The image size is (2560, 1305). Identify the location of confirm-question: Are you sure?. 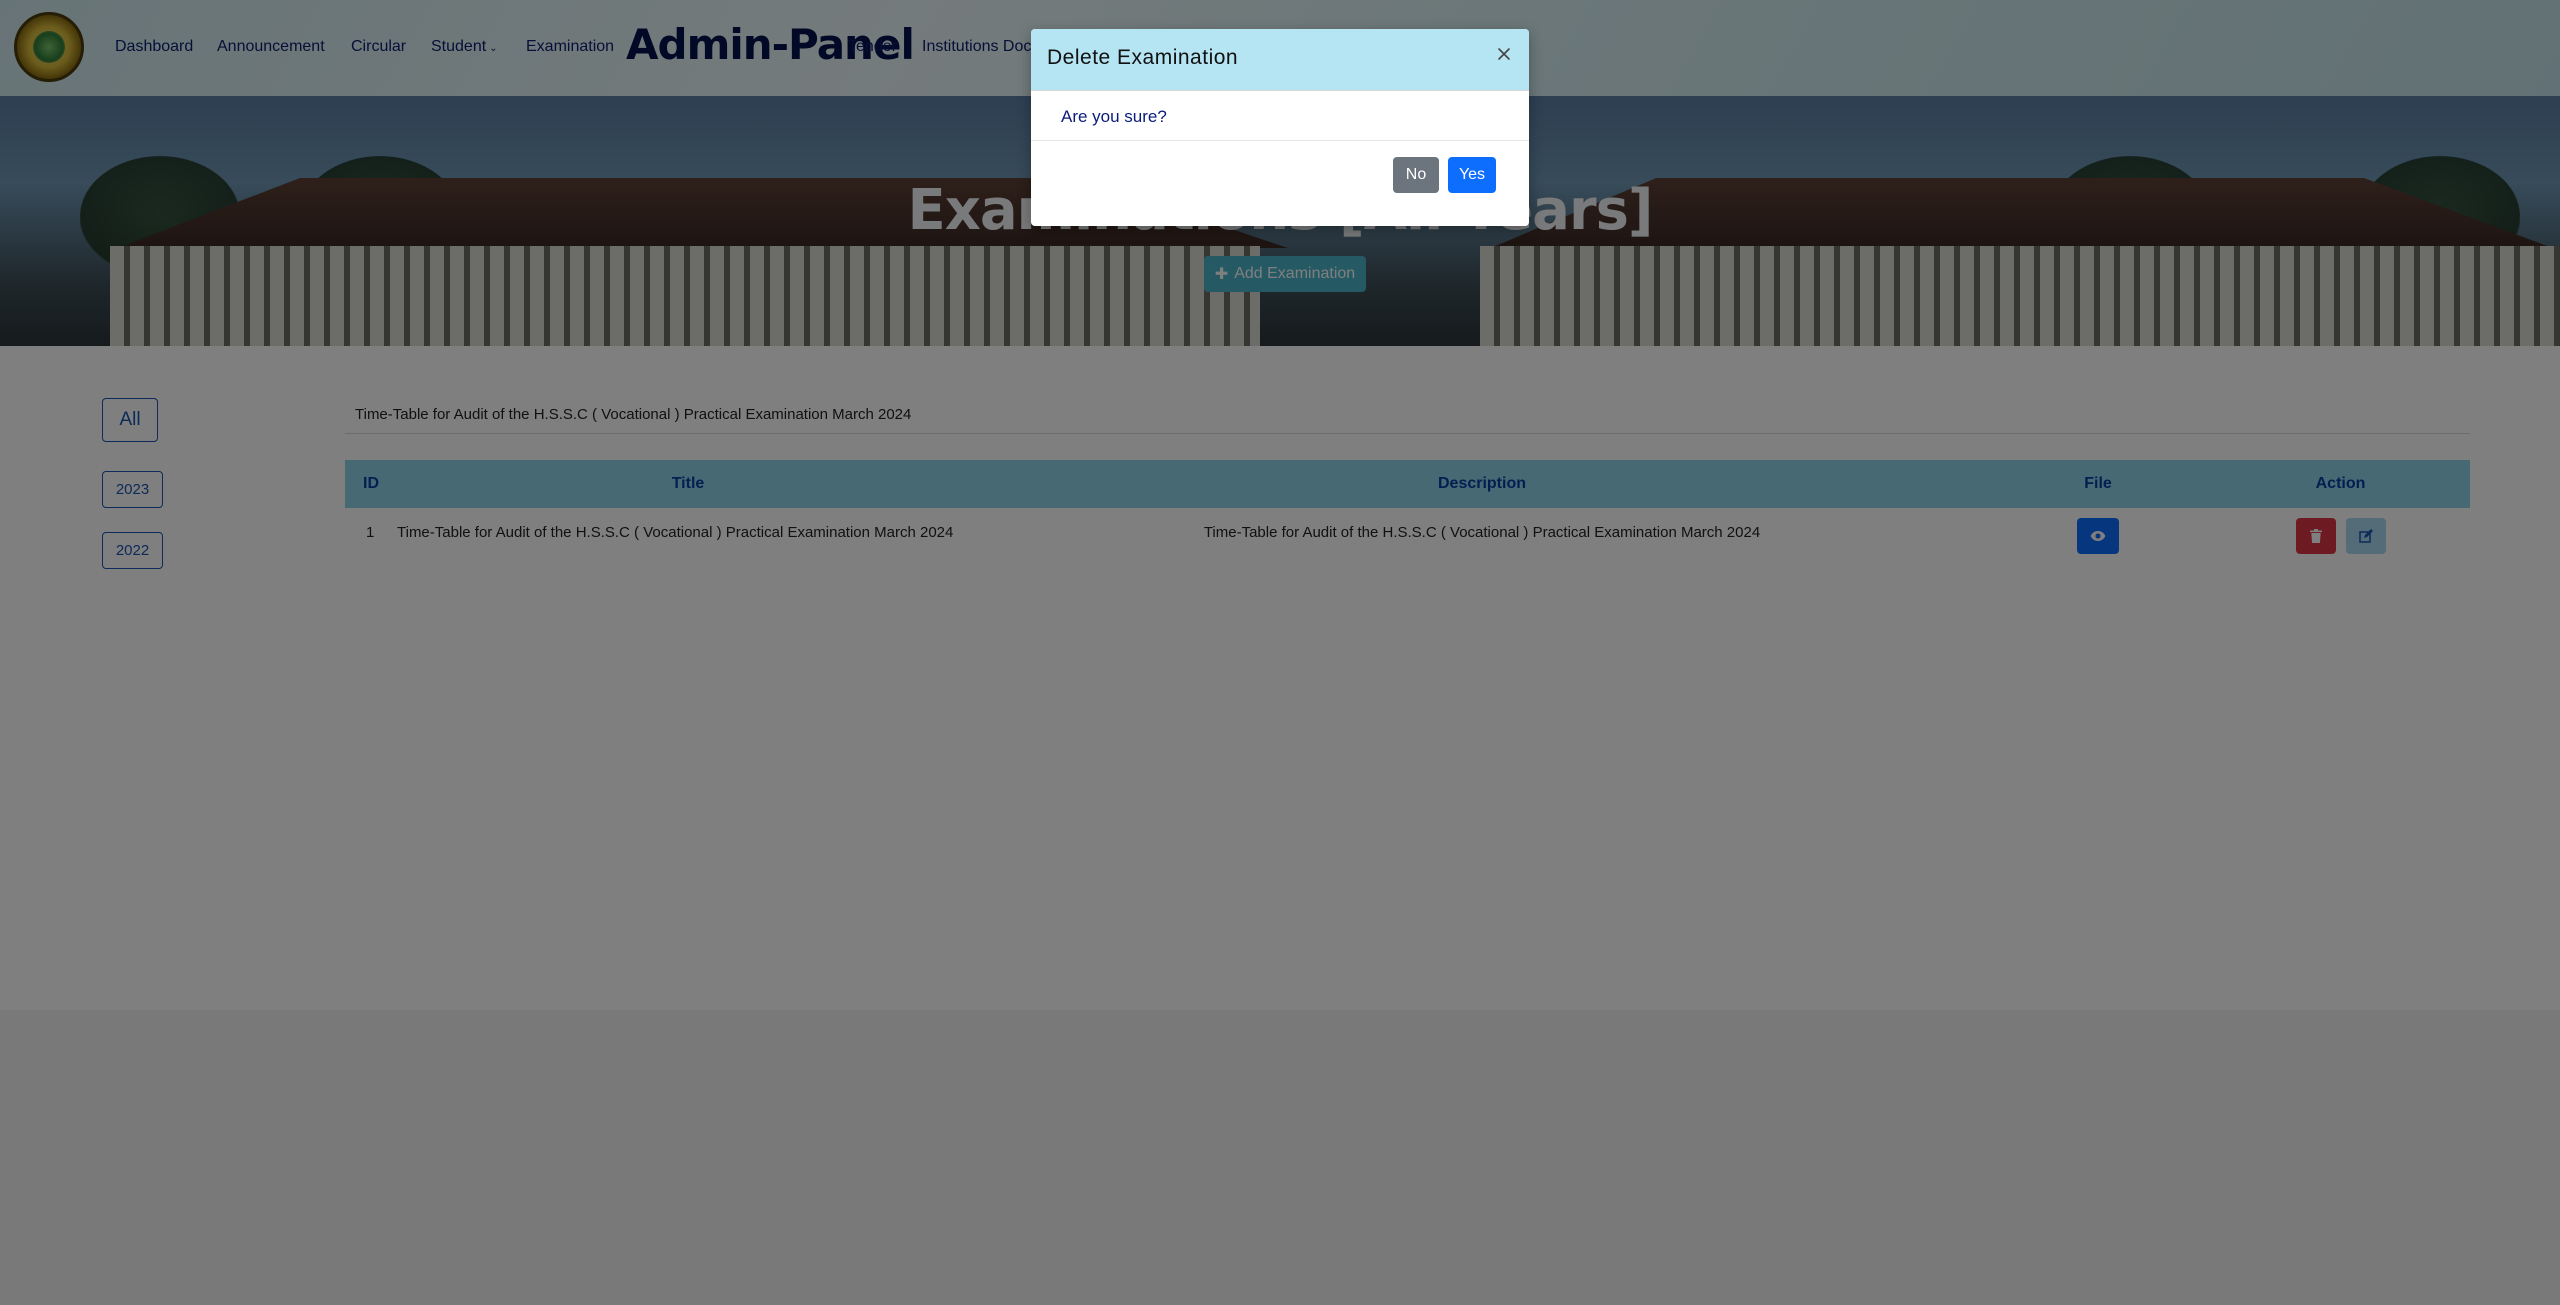
(1114, 116).